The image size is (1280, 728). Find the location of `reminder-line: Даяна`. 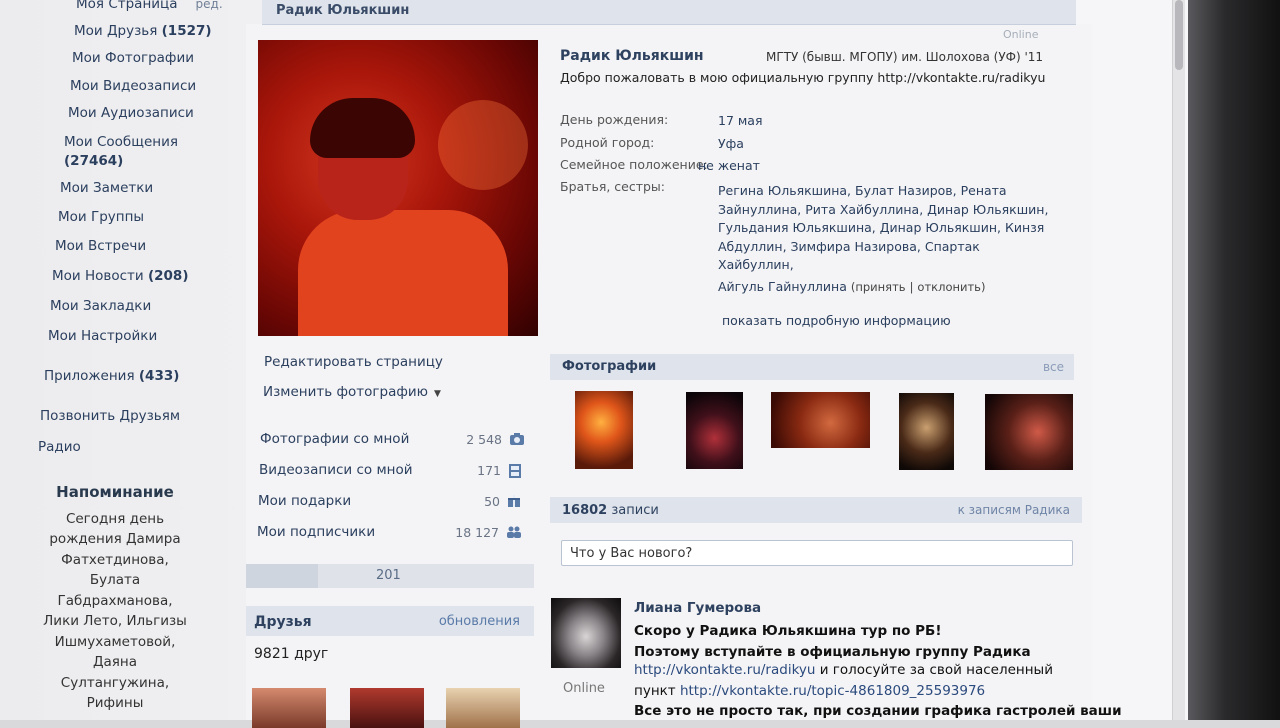

reminder-line: Даяна is located at coordinates (115, 662).